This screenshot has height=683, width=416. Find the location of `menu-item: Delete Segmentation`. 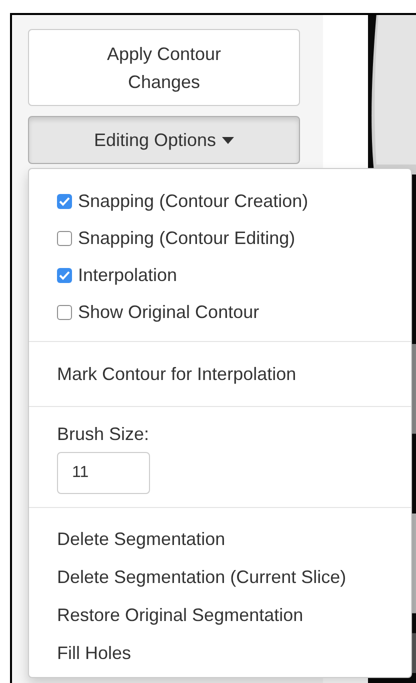

menu-item: Delete Segmentation is located at coordinates (220, 539).